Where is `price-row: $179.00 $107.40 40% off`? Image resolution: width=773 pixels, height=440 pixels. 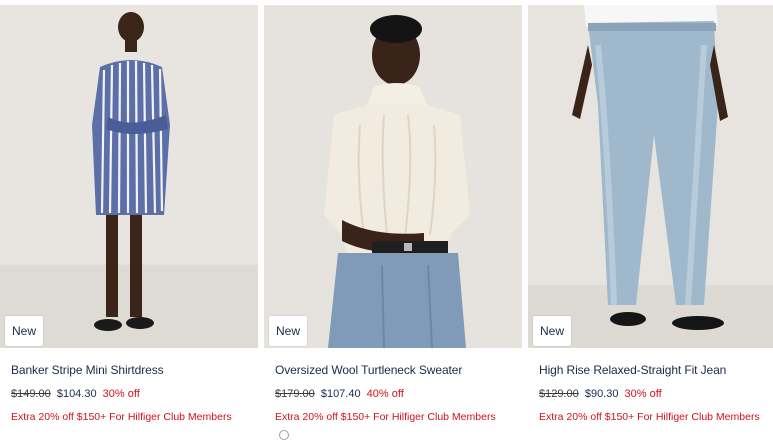
price-row: $179.00 $107.40 40% off is located at coordinates (339, 394).